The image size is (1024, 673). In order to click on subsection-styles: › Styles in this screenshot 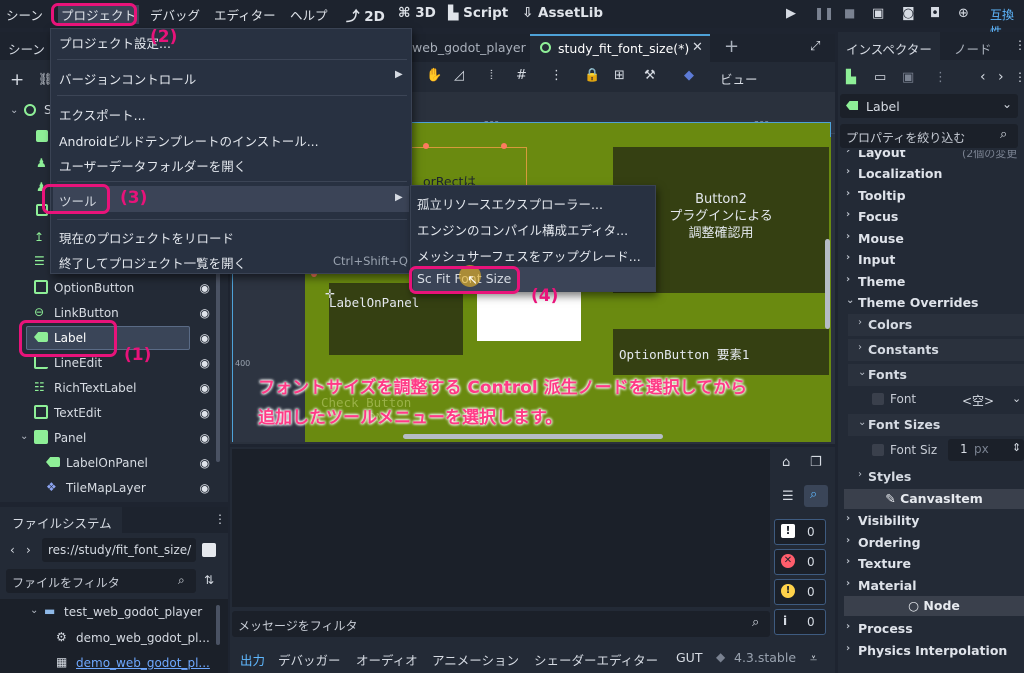, I will do `click(936, 477)`.